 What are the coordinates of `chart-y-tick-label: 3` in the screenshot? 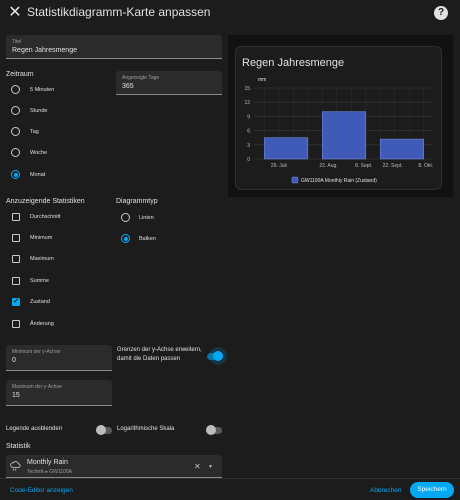 It's located at (248, 146).